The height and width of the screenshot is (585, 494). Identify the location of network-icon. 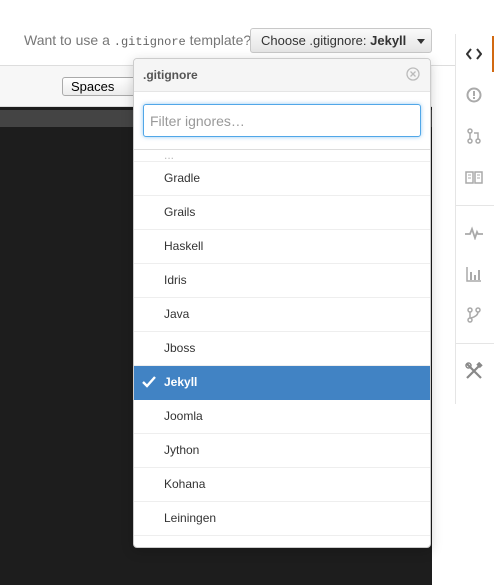
(474, 315).